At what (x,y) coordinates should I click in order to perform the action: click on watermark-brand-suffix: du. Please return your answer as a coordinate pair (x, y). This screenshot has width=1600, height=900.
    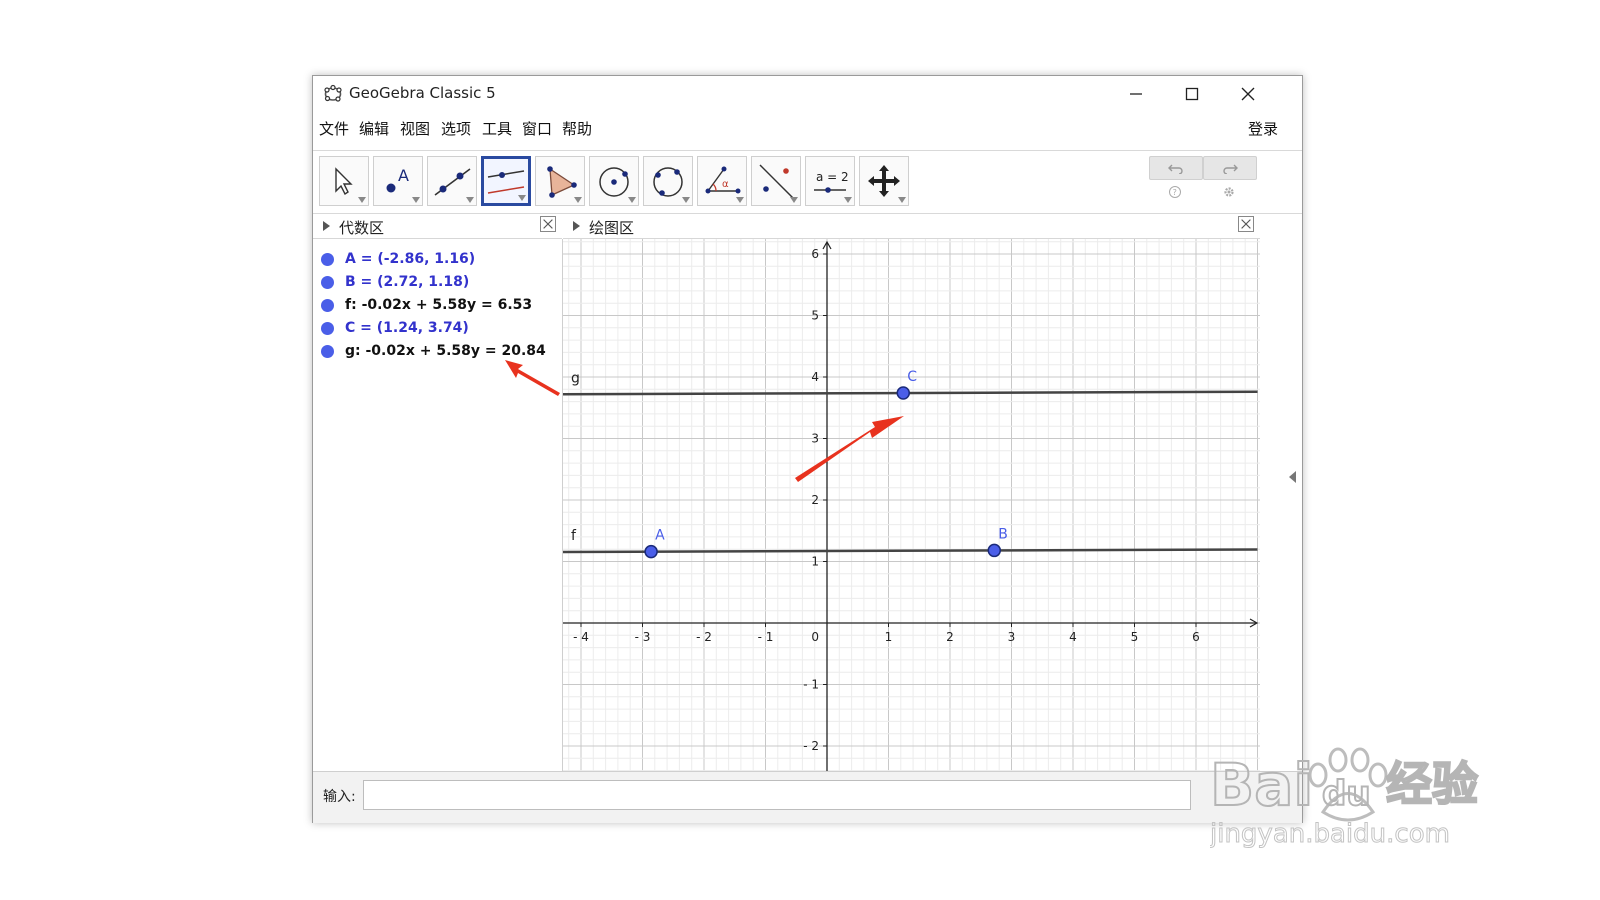
    Looking at the image, I should click on (1346, 794).